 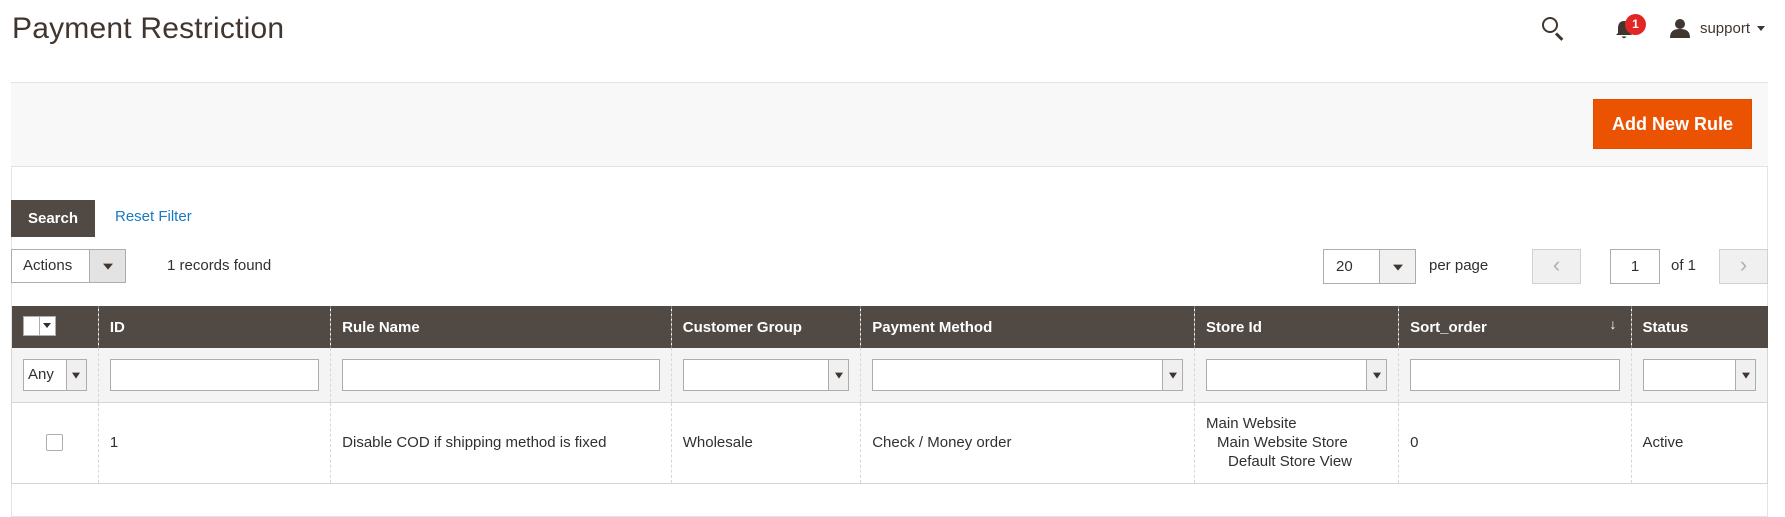 What do you see at coordinates (1559, 36) in the screenshot?
I see `search-handle` at bounding box center [1559, 36].